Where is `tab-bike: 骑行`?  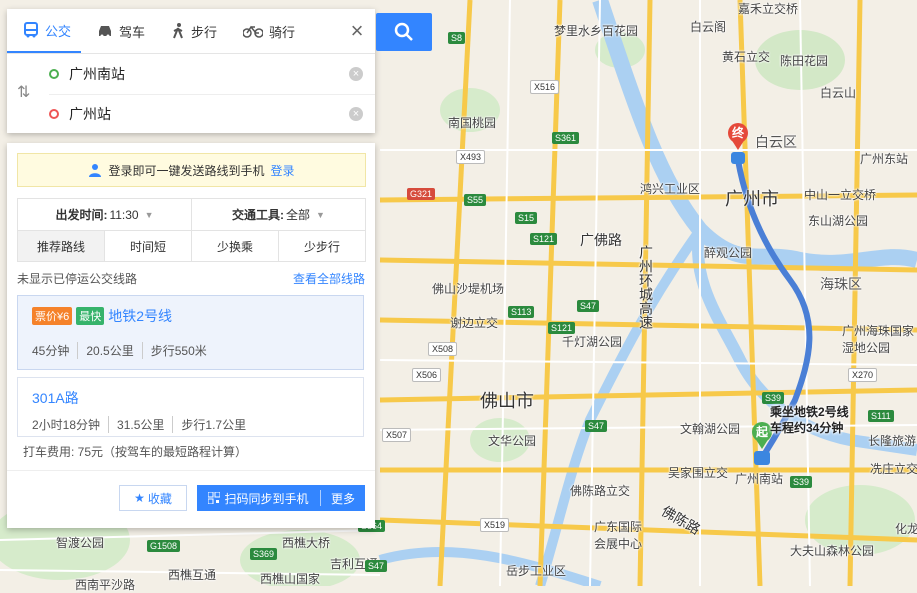
tab-bike: 骑行 is located at coordinates (266, 31).